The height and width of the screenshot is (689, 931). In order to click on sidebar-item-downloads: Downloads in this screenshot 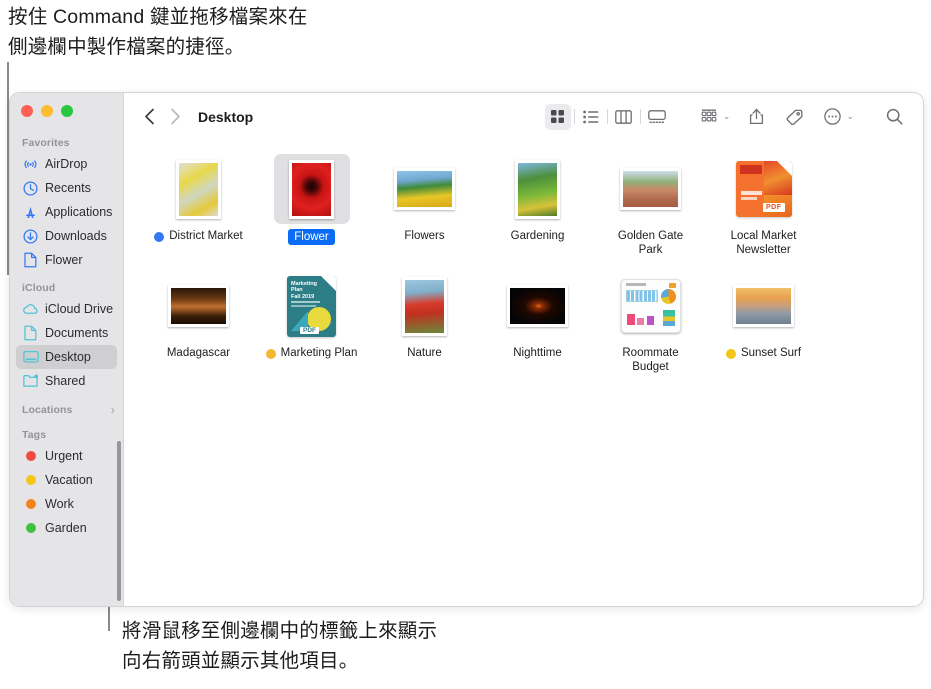, I will do `click(66, 236)`.